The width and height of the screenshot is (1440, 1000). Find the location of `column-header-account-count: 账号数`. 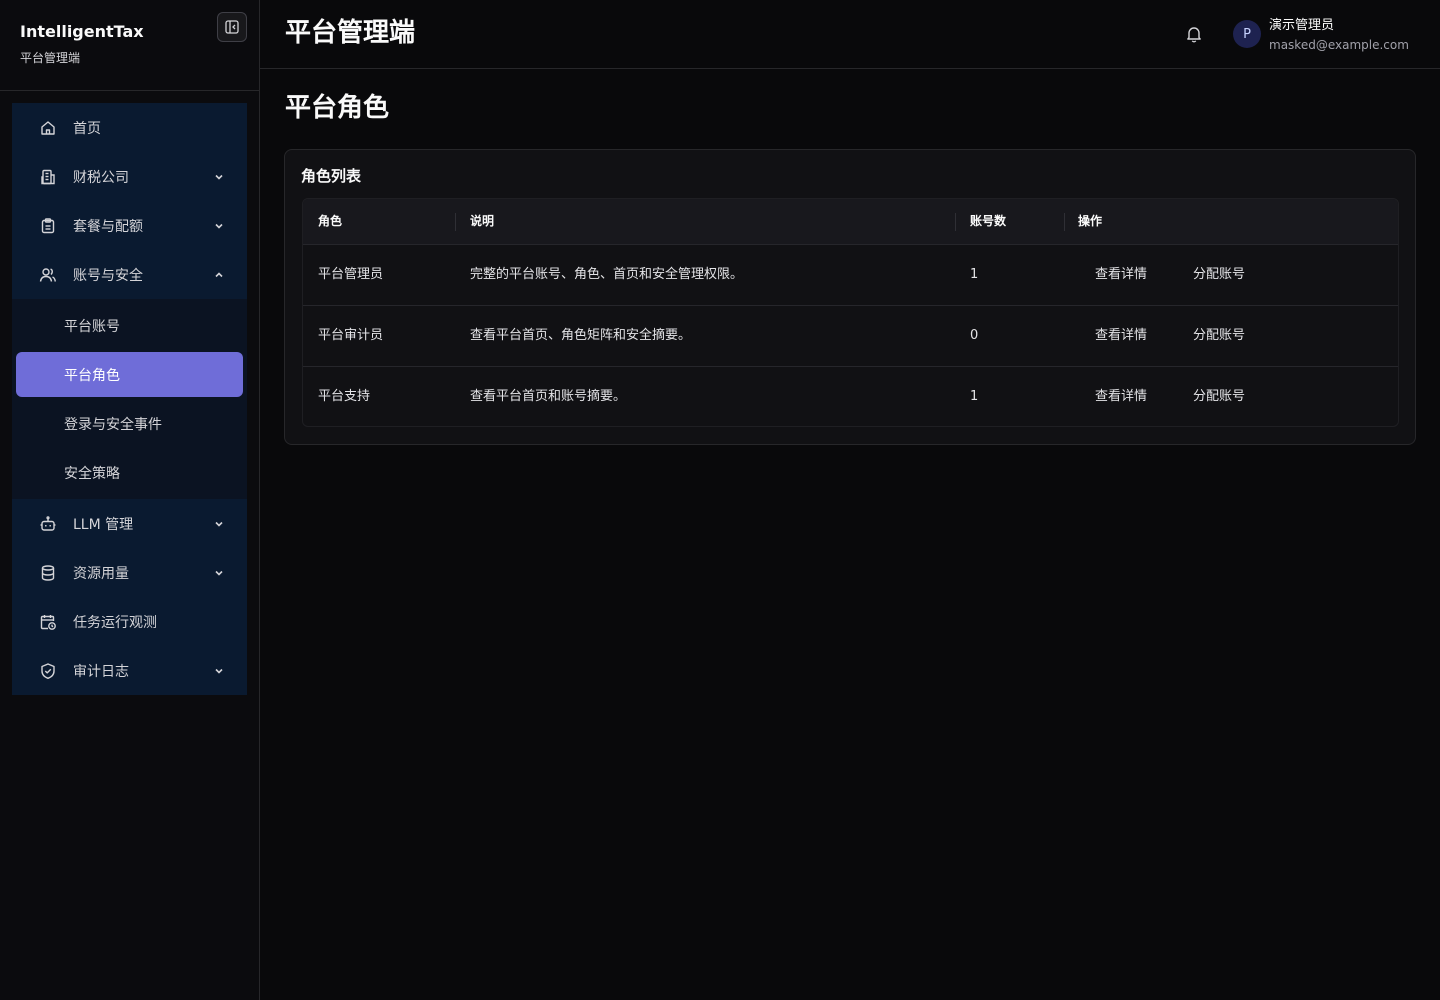

column-header-account-count: 账号数 is located at coordinates (988, 221).